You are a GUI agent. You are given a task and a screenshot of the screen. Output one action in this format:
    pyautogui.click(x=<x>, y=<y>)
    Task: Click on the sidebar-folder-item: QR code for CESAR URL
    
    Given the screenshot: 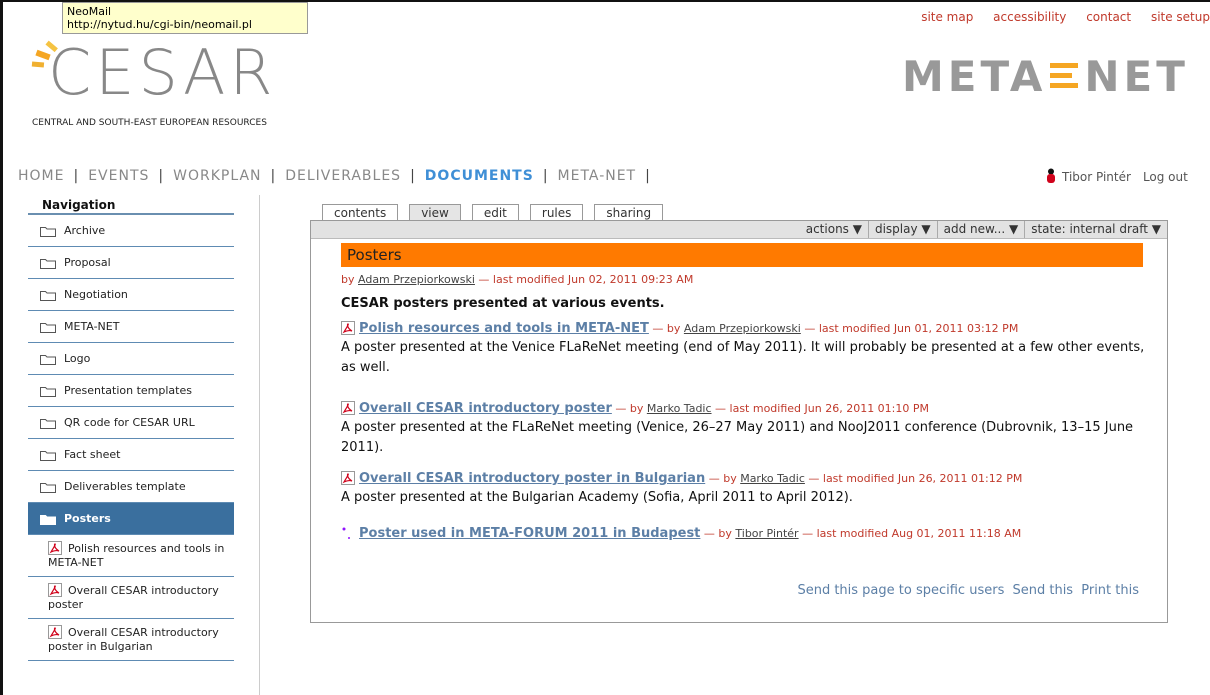 What is the action you would take?
    pyautogui.click(x=131, y=423)
    